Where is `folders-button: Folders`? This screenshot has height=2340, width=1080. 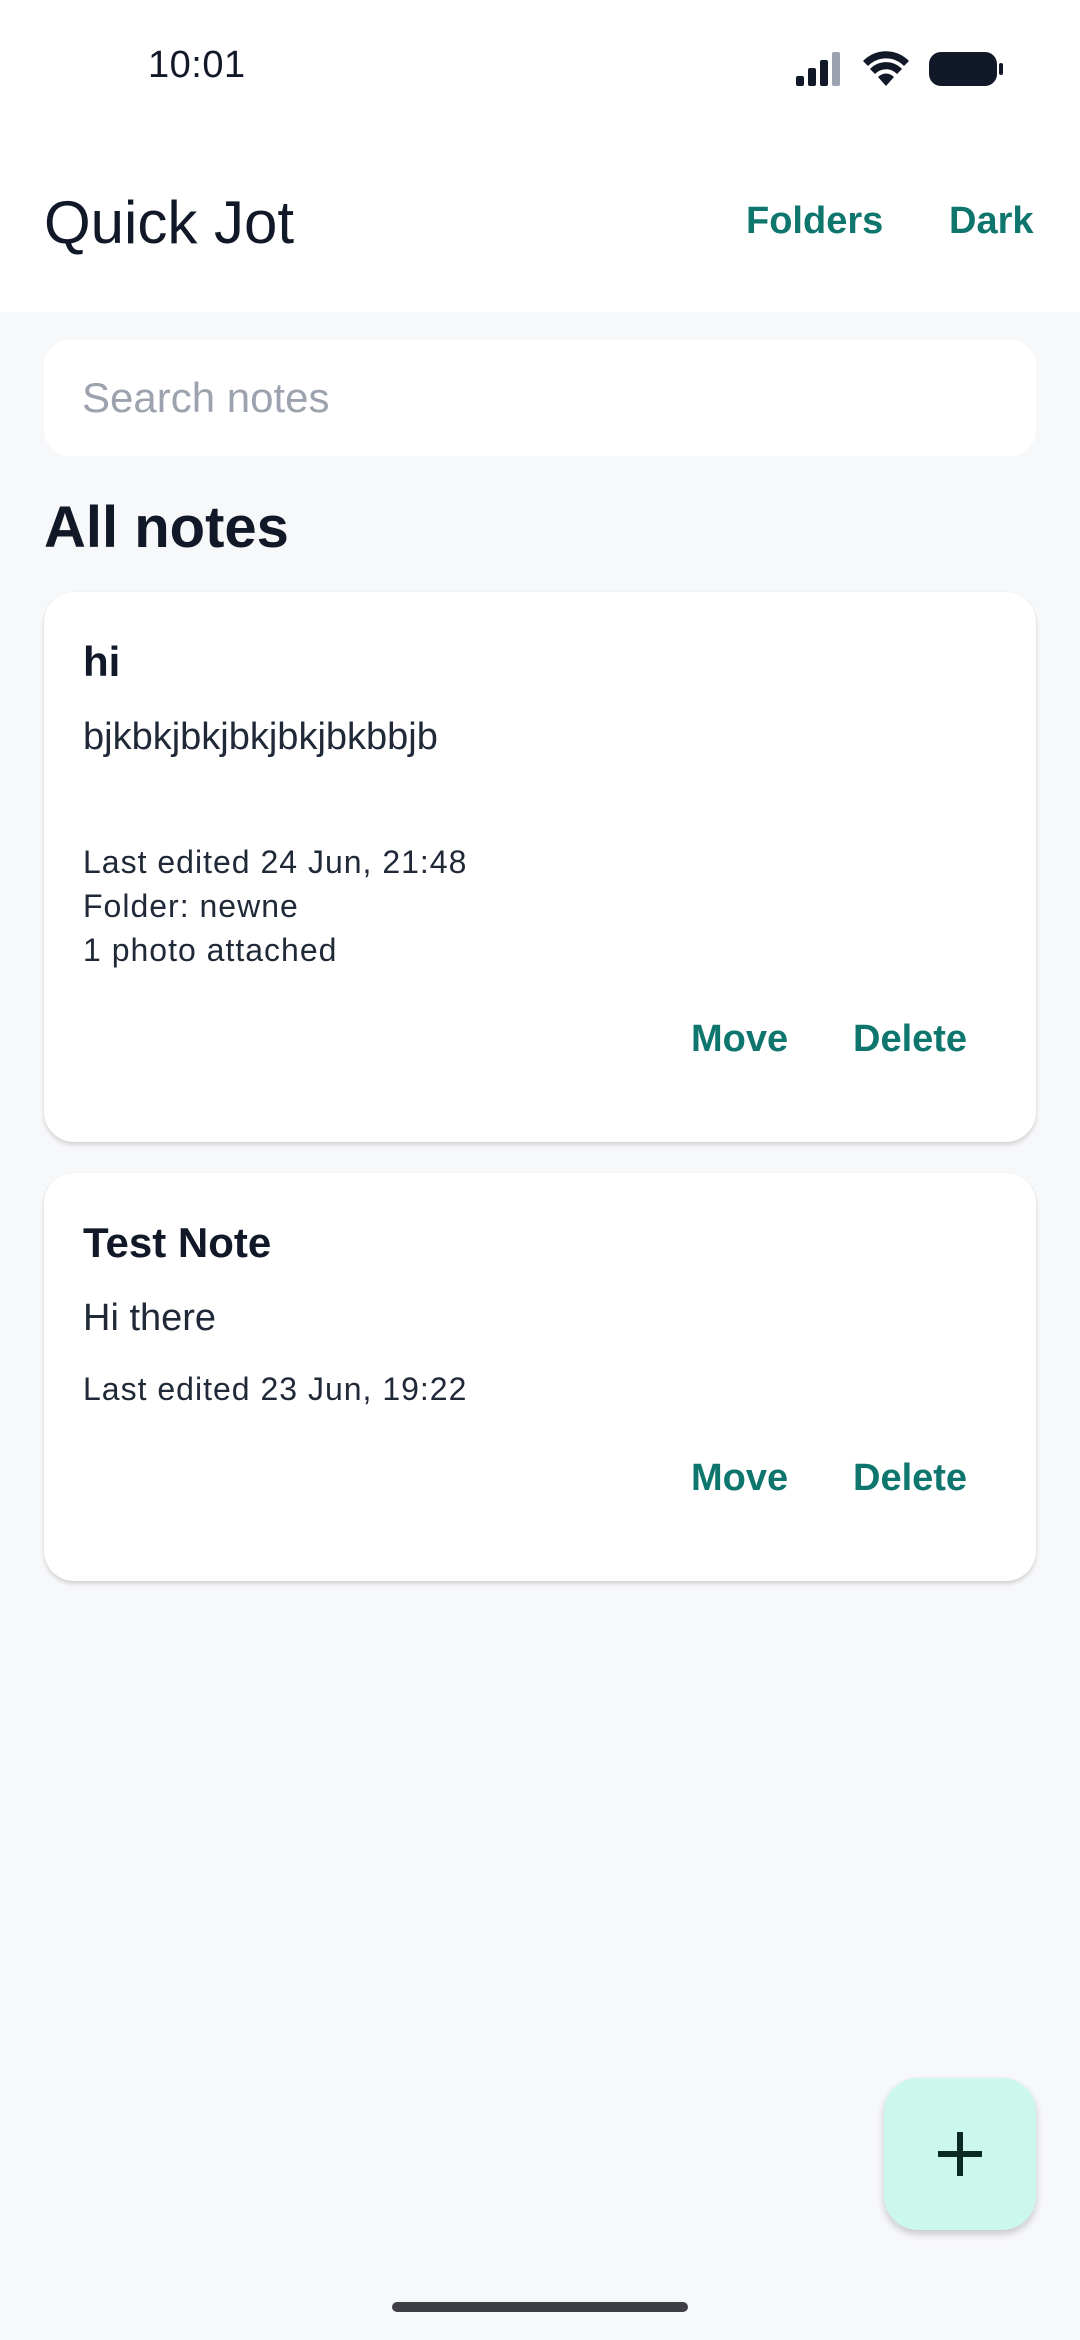
folders-button: Folders is located at coordinates (814, 221).